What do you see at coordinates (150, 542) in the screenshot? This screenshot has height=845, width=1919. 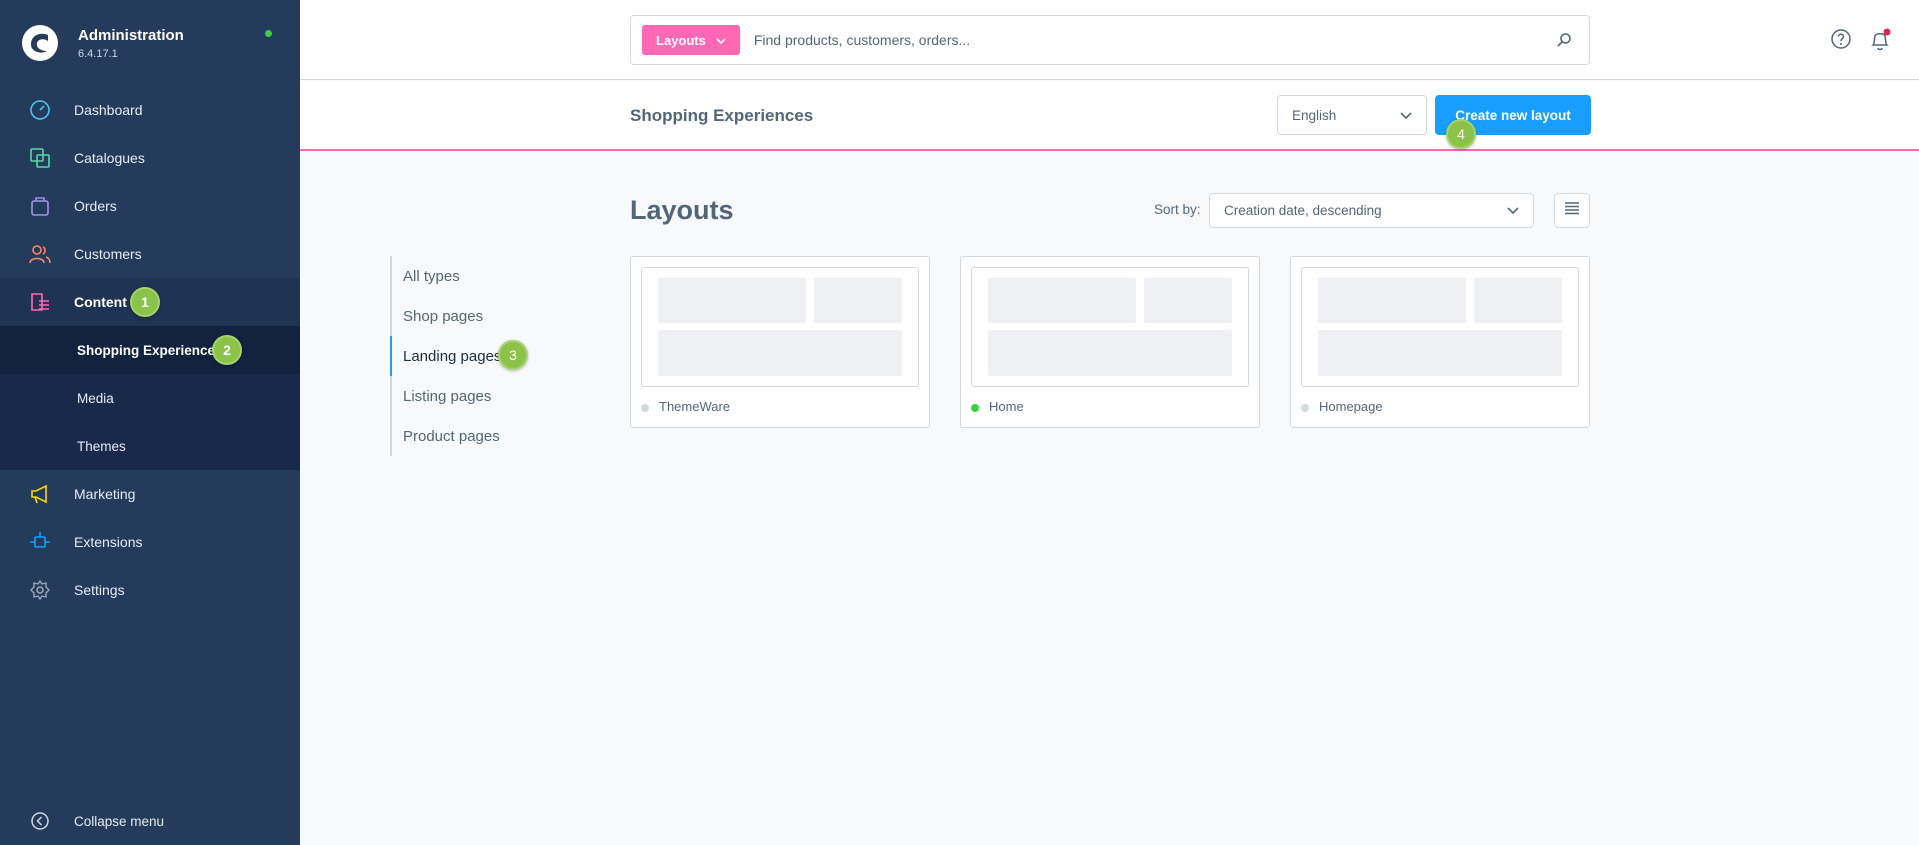 I see `sidebar-item-extensions: Extensions` at bounding box center [150, 542].